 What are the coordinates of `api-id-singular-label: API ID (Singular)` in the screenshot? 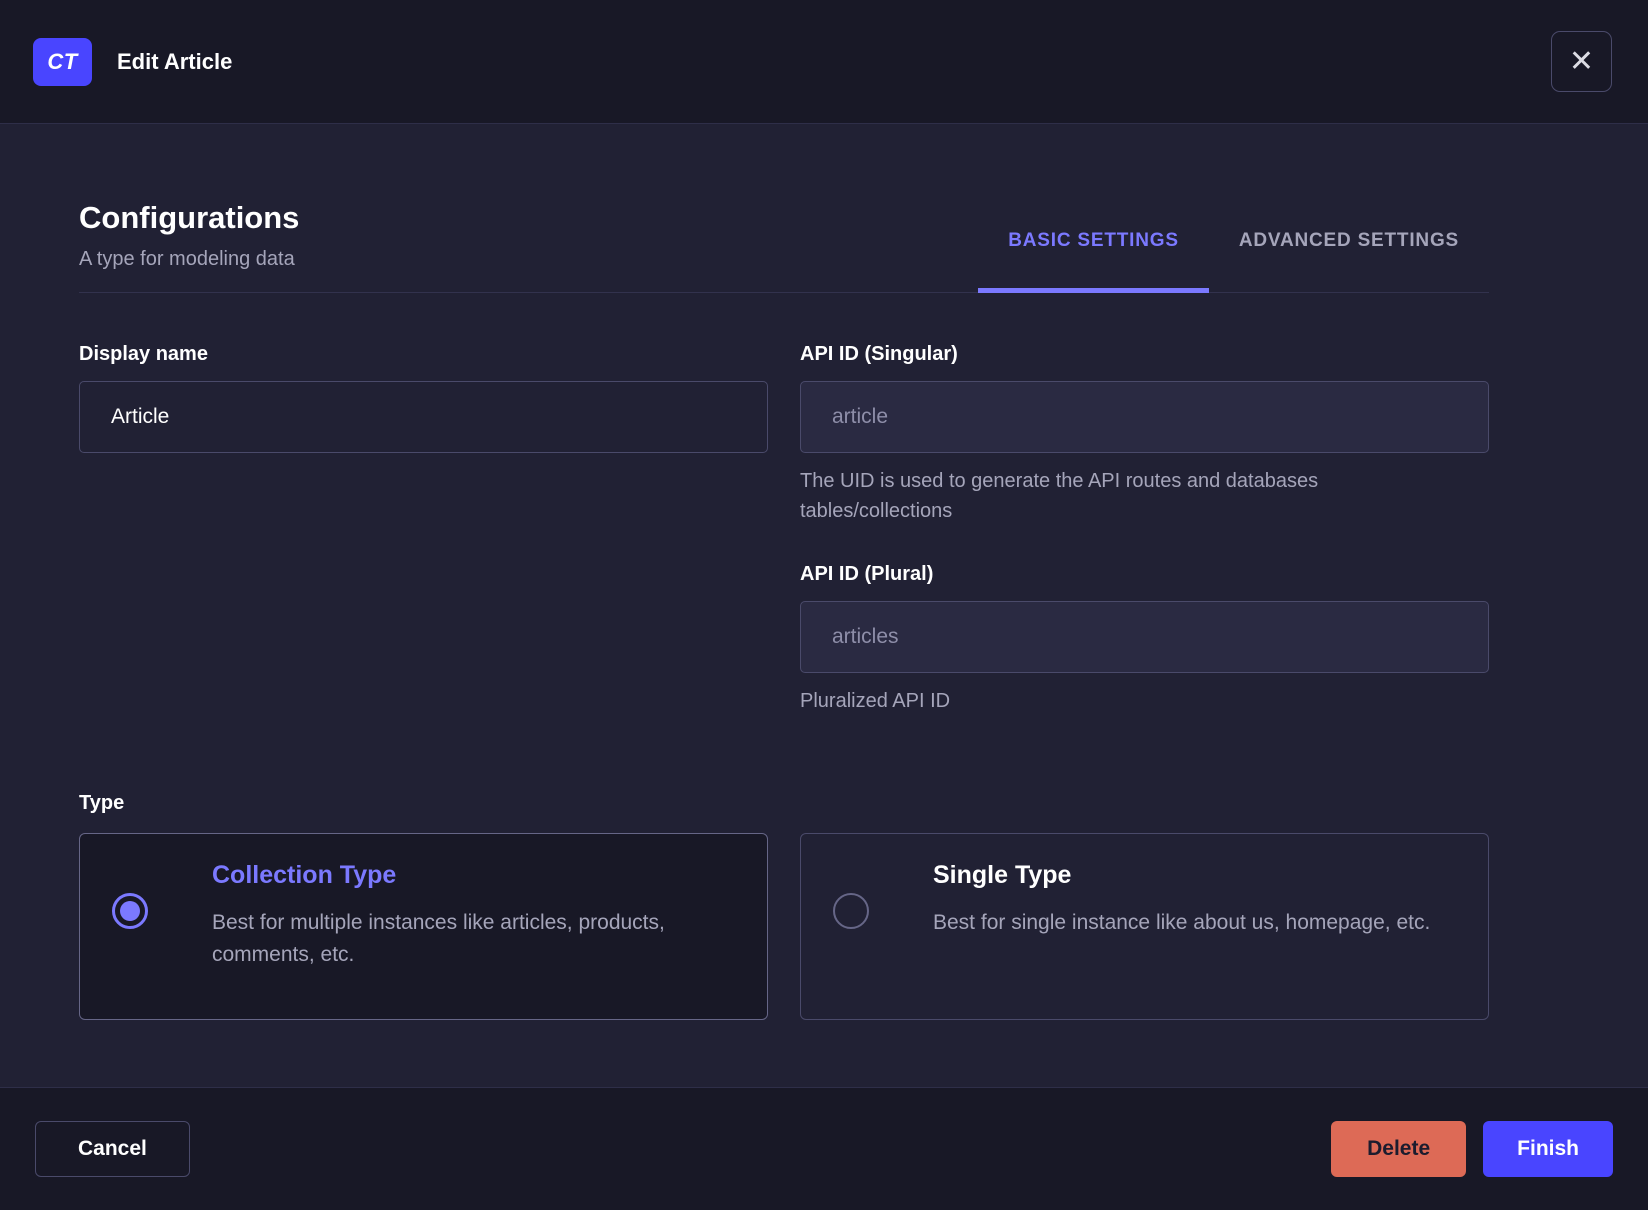 It's located at (879, 354).